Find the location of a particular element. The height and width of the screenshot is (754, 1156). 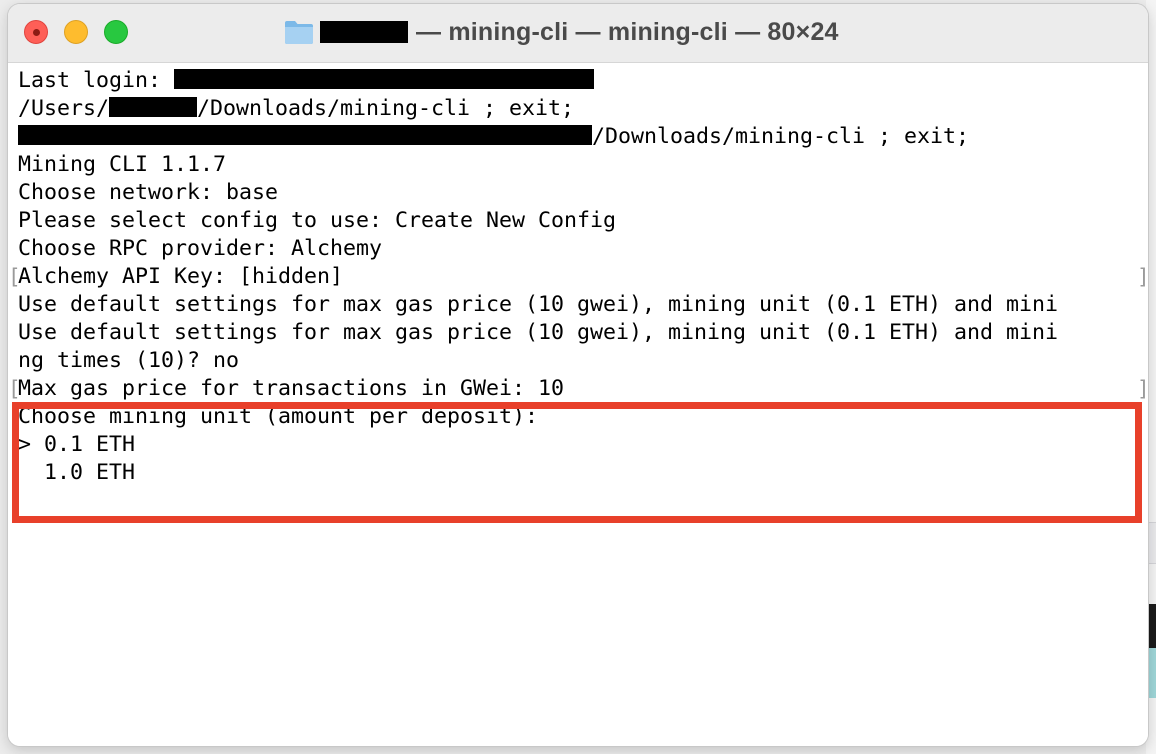

redacted-prompt is located at coordinates (305, 135).